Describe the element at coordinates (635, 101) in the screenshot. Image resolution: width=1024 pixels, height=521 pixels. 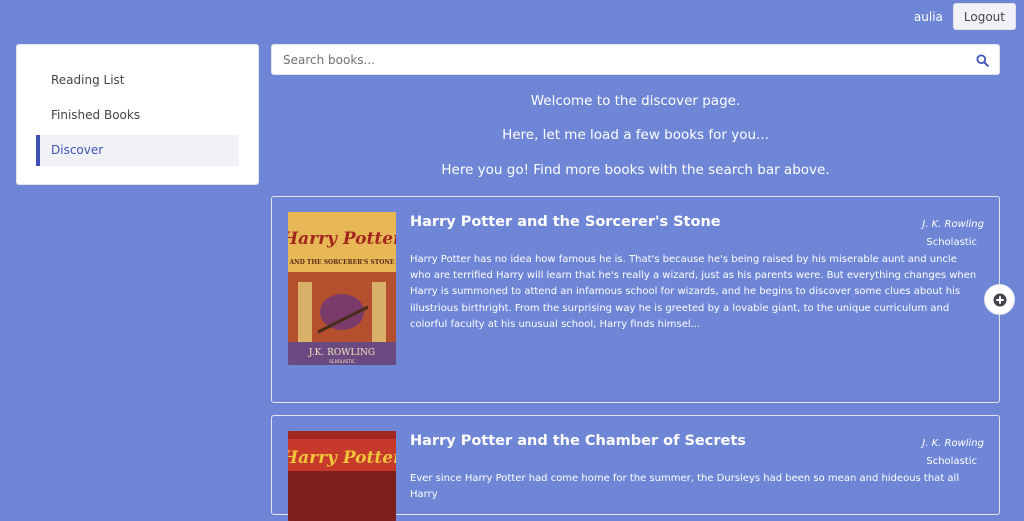
I see `welcome-message: Welcome to the discover page.` at that location.